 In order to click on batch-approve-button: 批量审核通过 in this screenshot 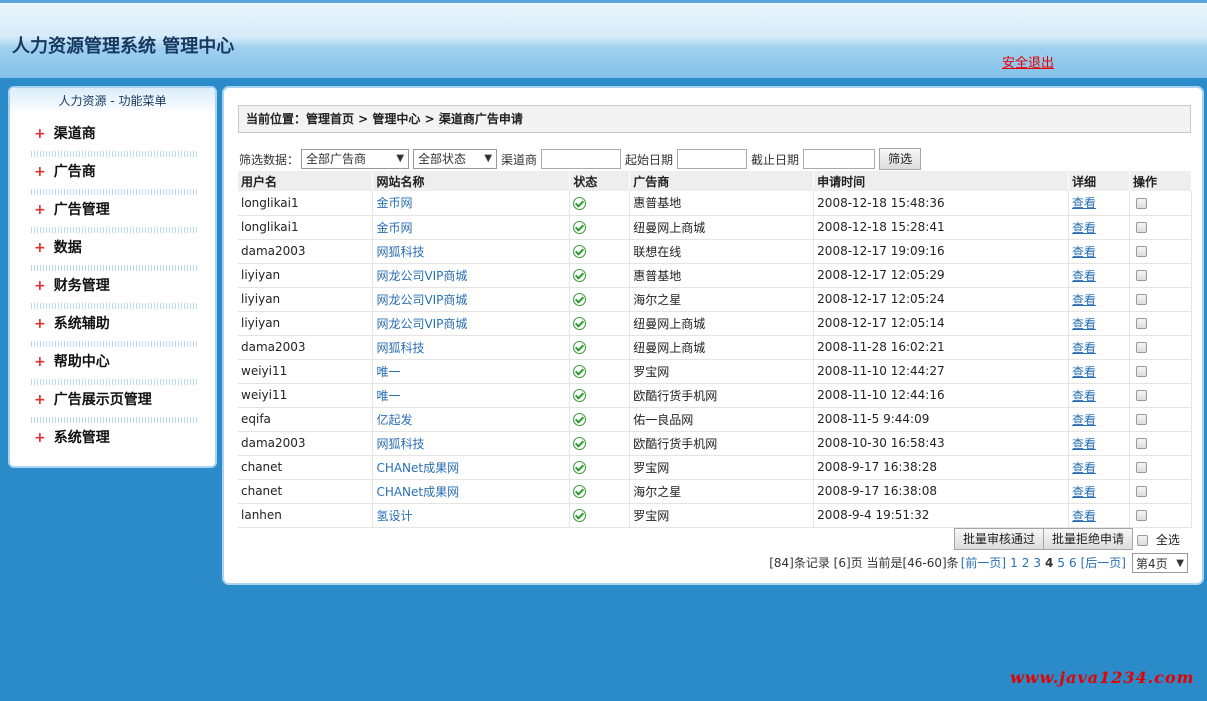, I will do `click(999, 539)`.